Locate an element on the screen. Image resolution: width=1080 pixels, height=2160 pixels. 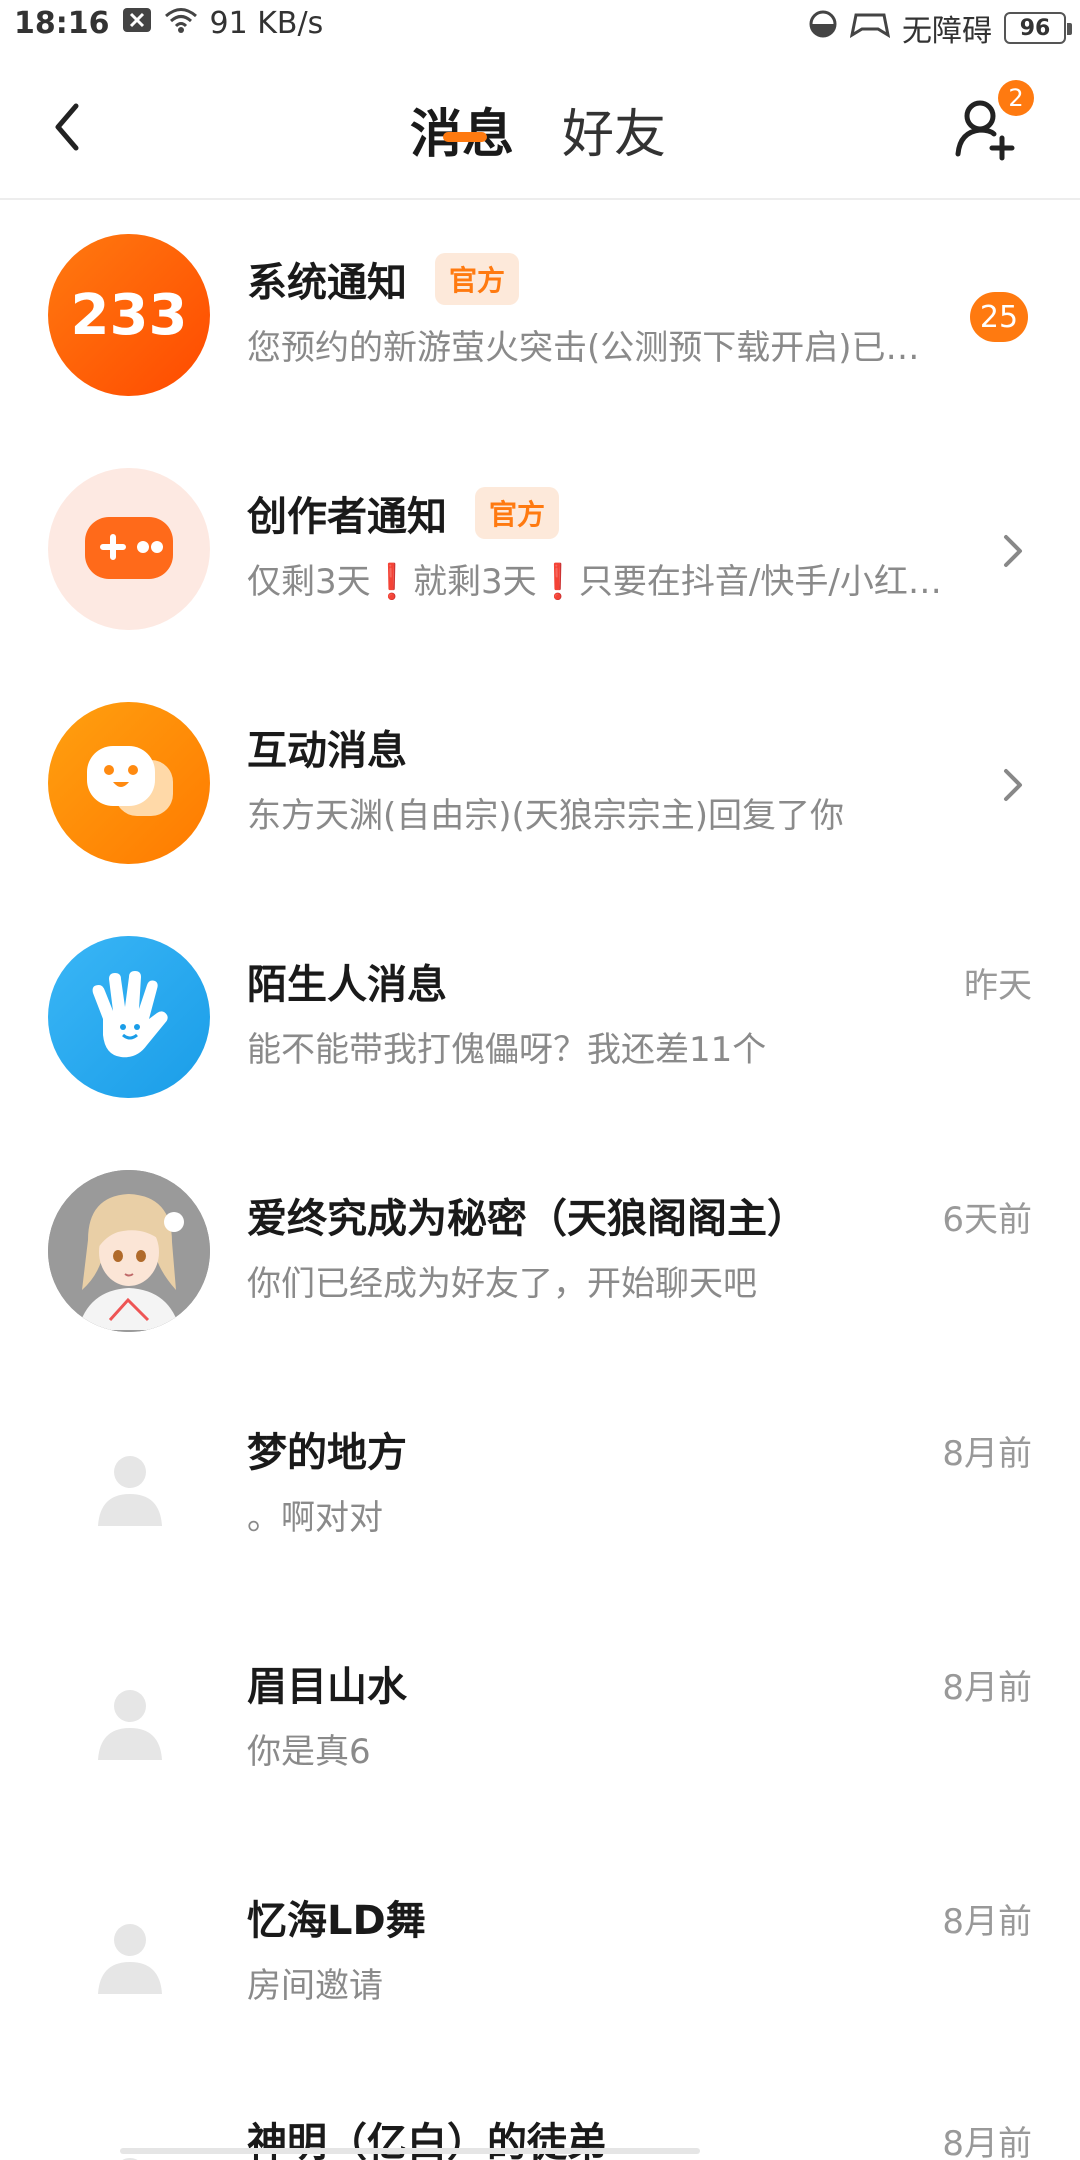
chat-bubble-icon is located at coordinates (130, 781).